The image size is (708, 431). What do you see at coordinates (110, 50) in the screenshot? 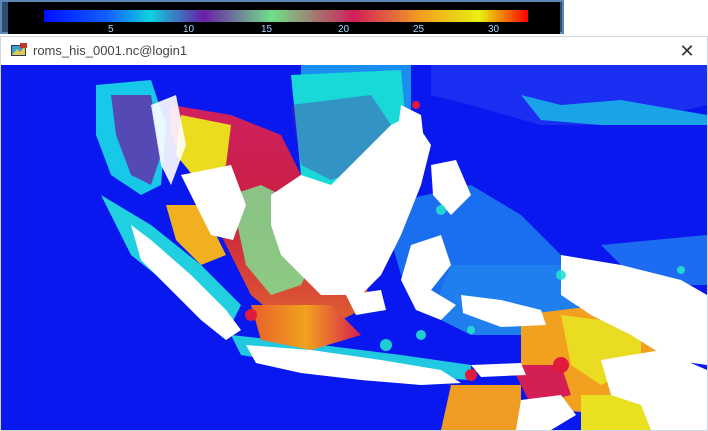
I see `window-title: roms_his_0001.nc@login1` at bounding box center [110, 50].